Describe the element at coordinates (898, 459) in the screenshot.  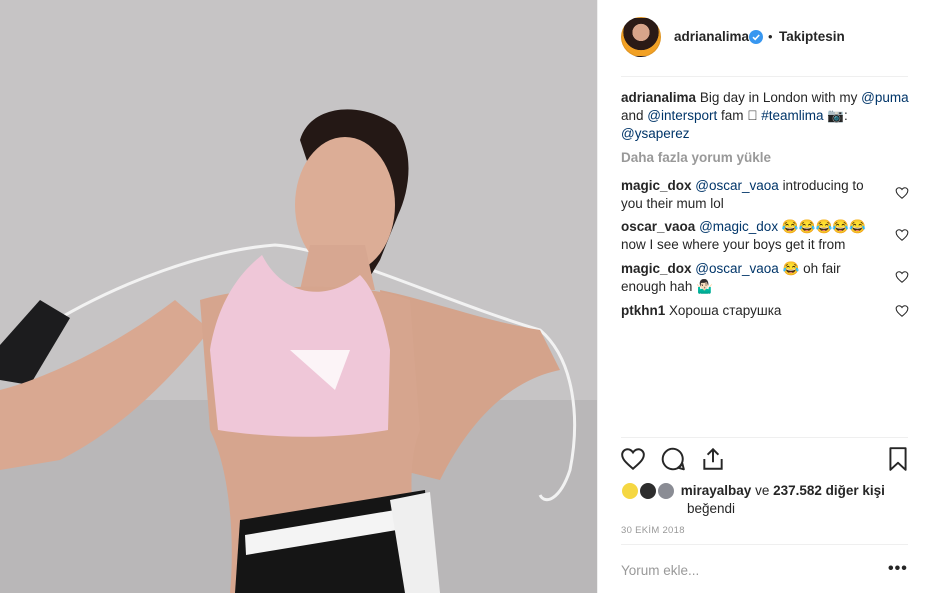
I see `bookmark-icon` at that location.